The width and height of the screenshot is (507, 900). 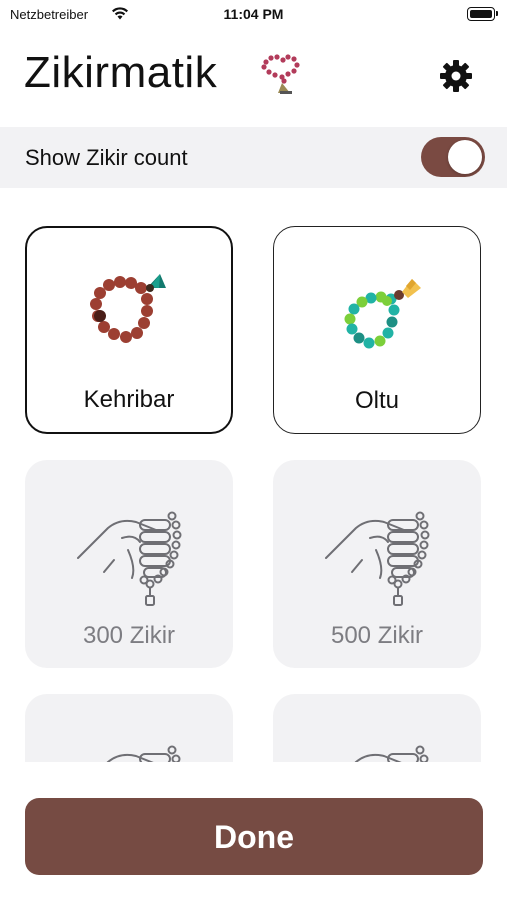 I want to click on tesbih-card-label: Kehribar, so click(x=129, y=399).